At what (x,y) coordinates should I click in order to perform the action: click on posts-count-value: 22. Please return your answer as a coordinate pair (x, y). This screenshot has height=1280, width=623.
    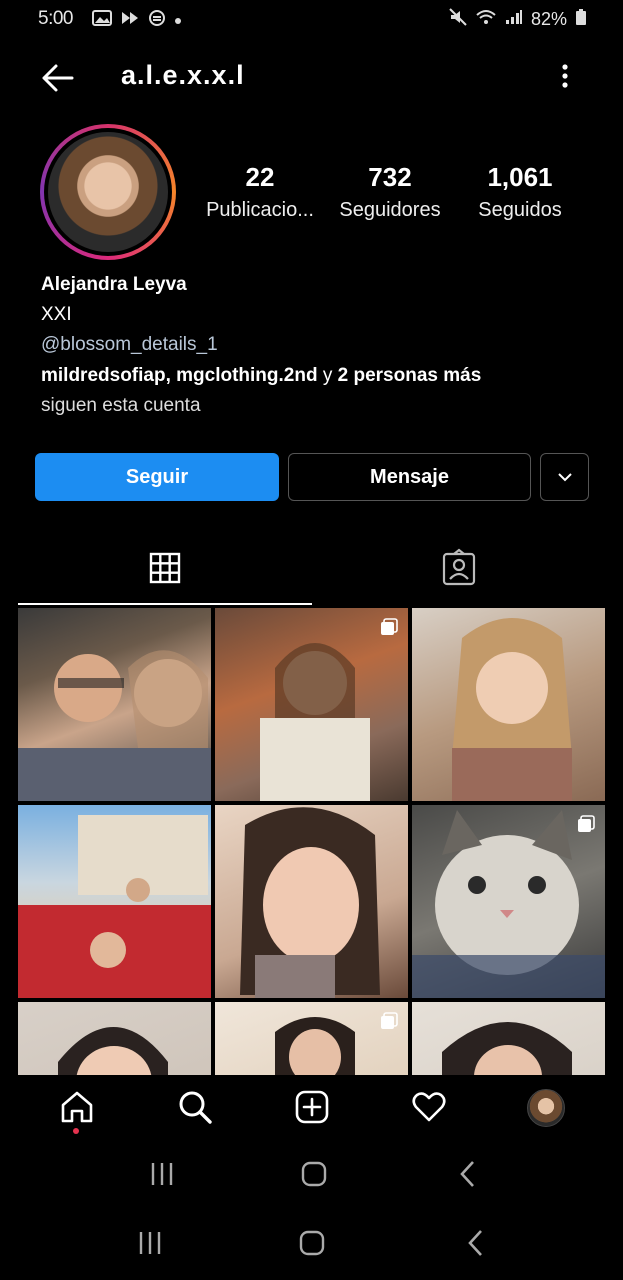
    Looking at the image, I should click on (260, 177).